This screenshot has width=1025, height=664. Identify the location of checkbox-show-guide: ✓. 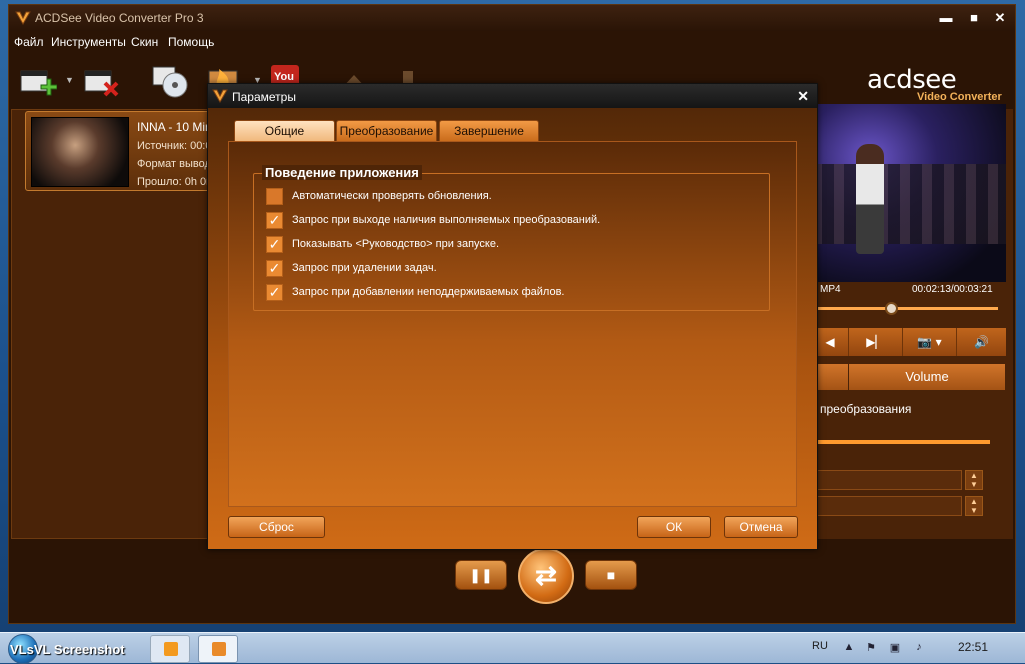
(274, 244).